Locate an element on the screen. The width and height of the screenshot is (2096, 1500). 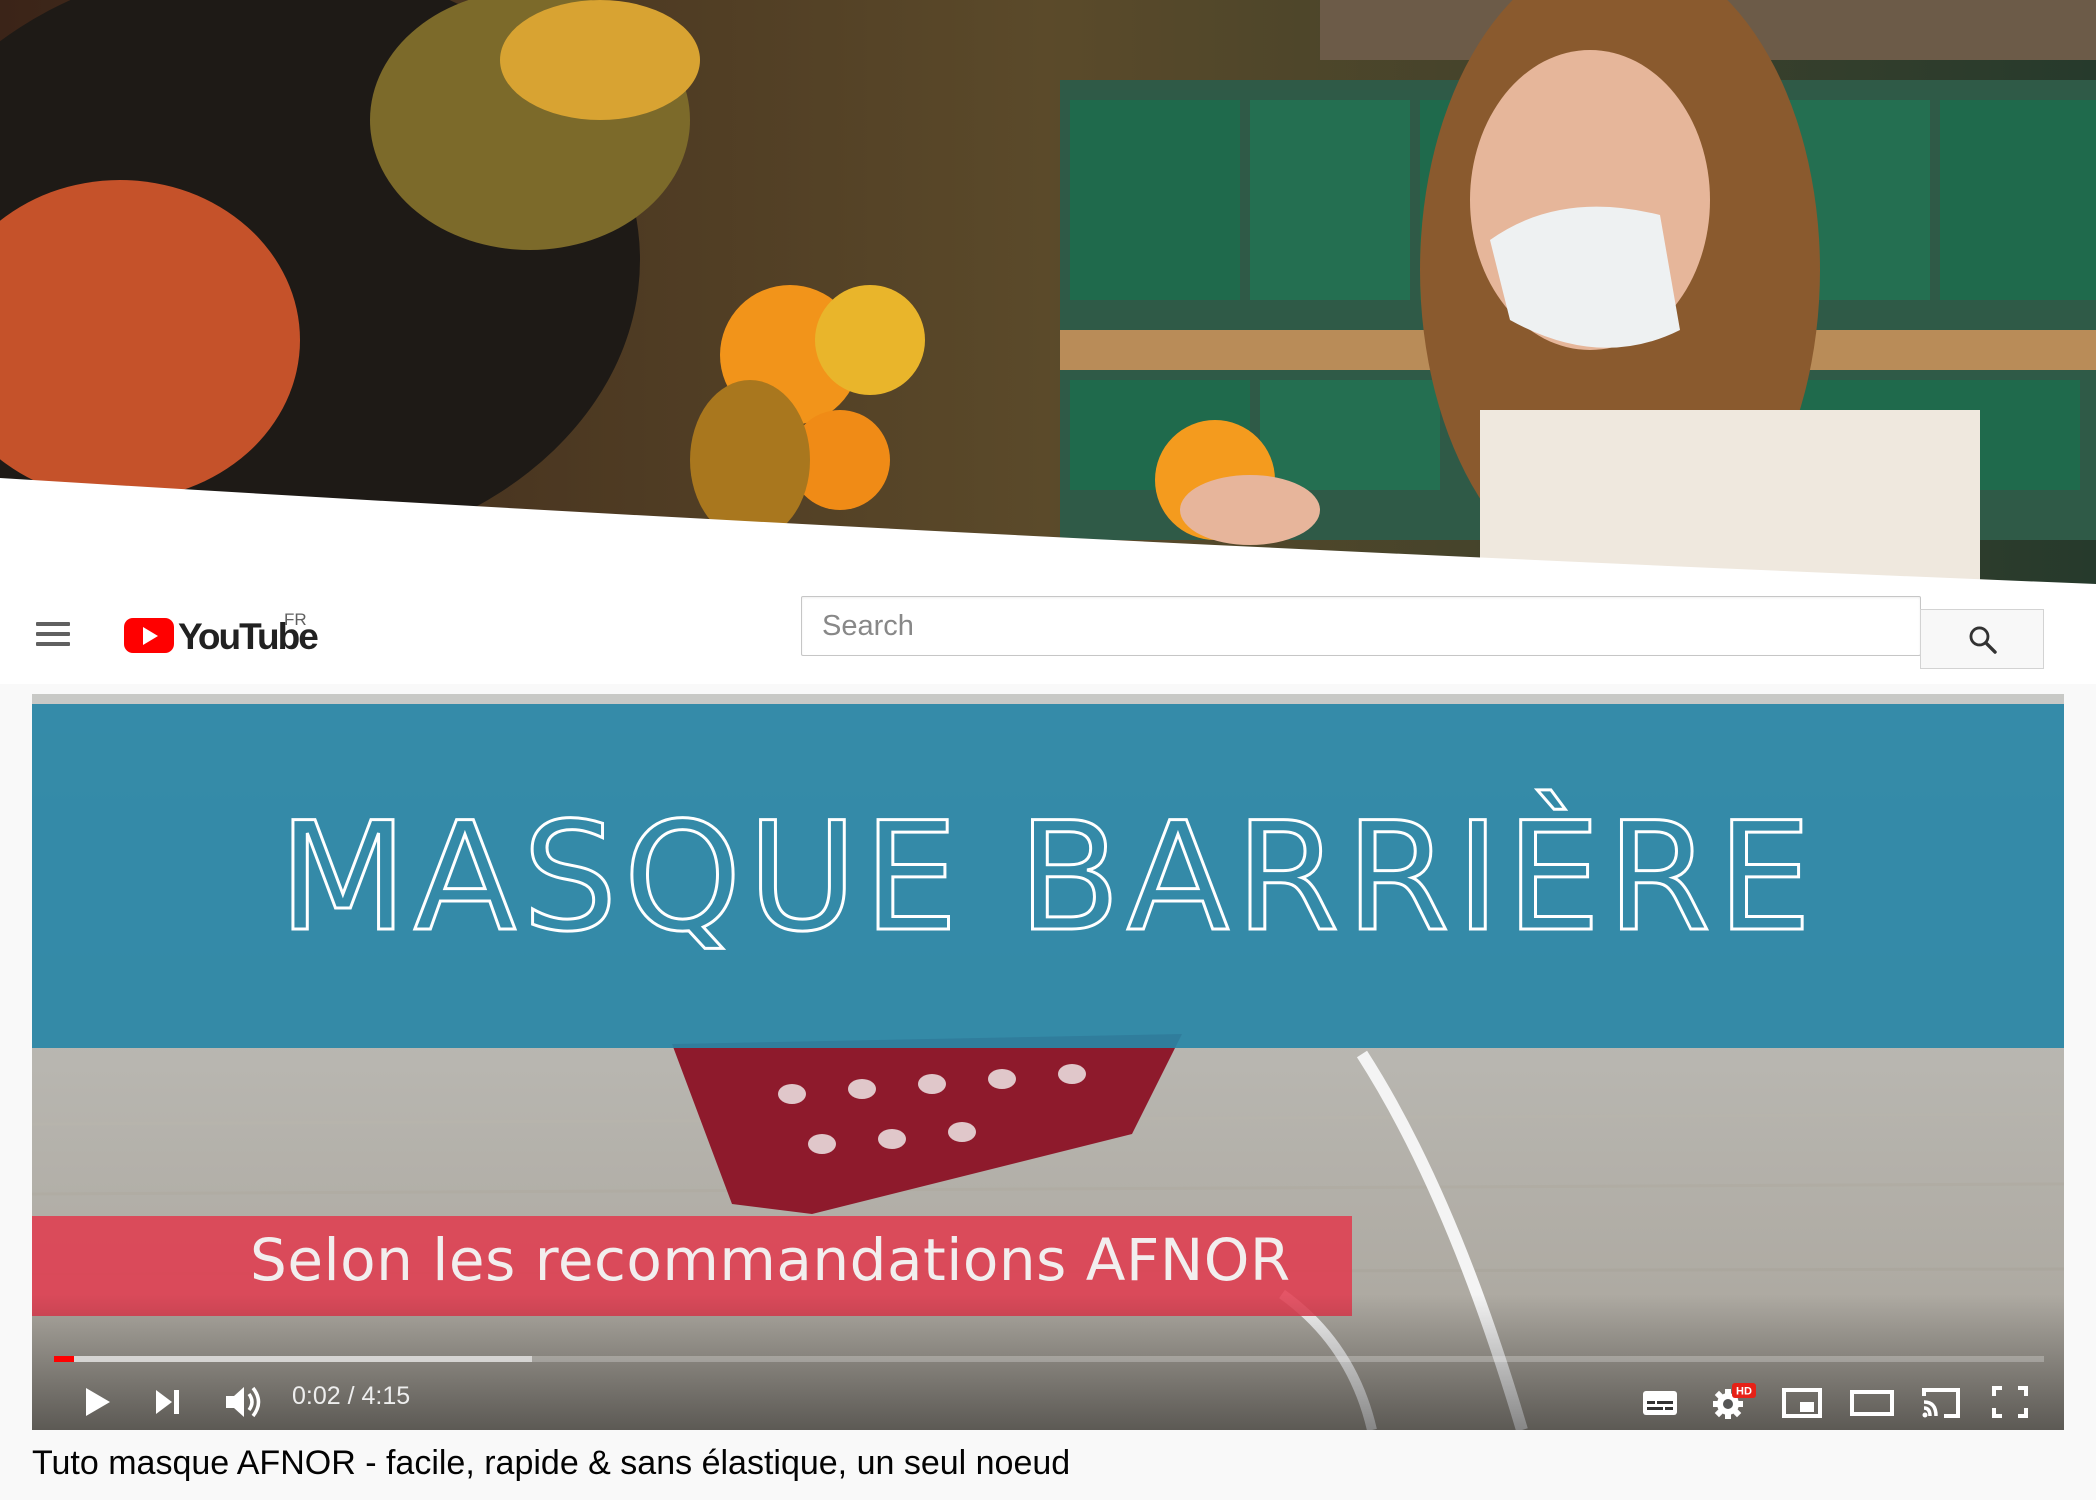
settings-icon: HD is located at coordinates (1734, 1401).